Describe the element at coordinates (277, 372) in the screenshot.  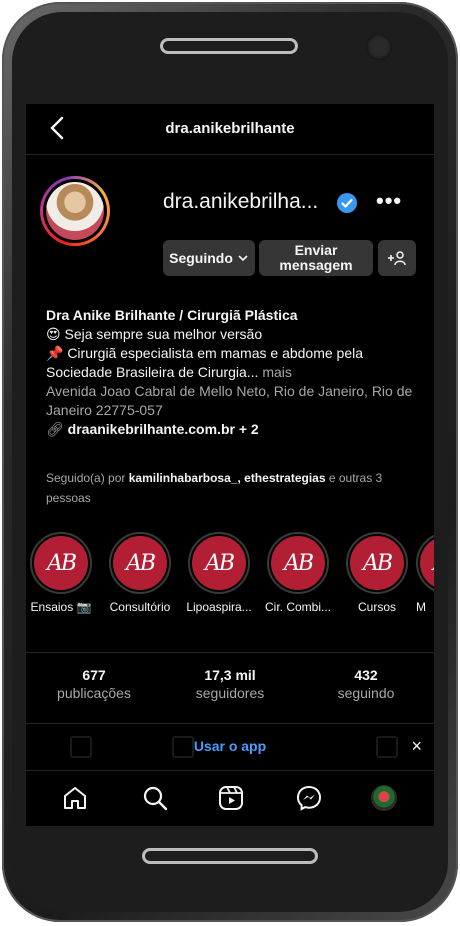
I see `bio-more-link: mais` at that location.